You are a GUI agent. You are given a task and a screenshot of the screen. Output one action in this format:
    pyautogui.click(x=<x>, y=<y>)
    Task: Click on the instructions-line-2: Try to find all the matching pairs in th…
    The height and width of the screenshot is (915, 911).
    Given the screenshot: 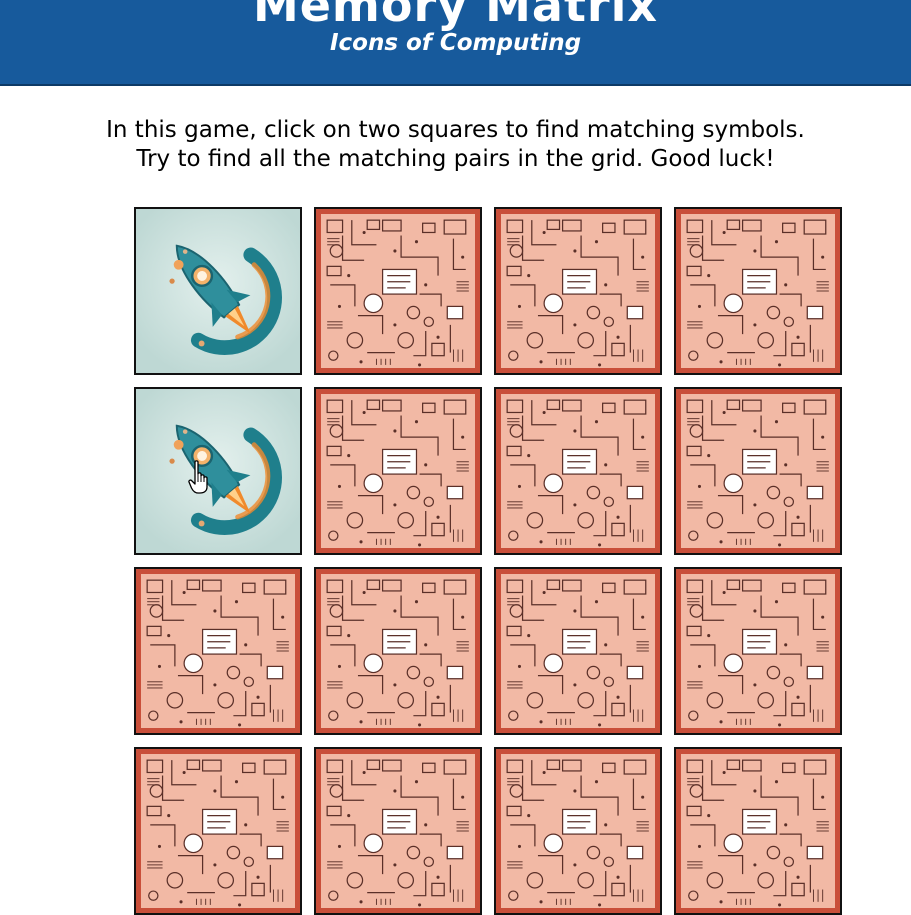 What is the action you would take?
    pyautogui.click(x=455, y=159)
    